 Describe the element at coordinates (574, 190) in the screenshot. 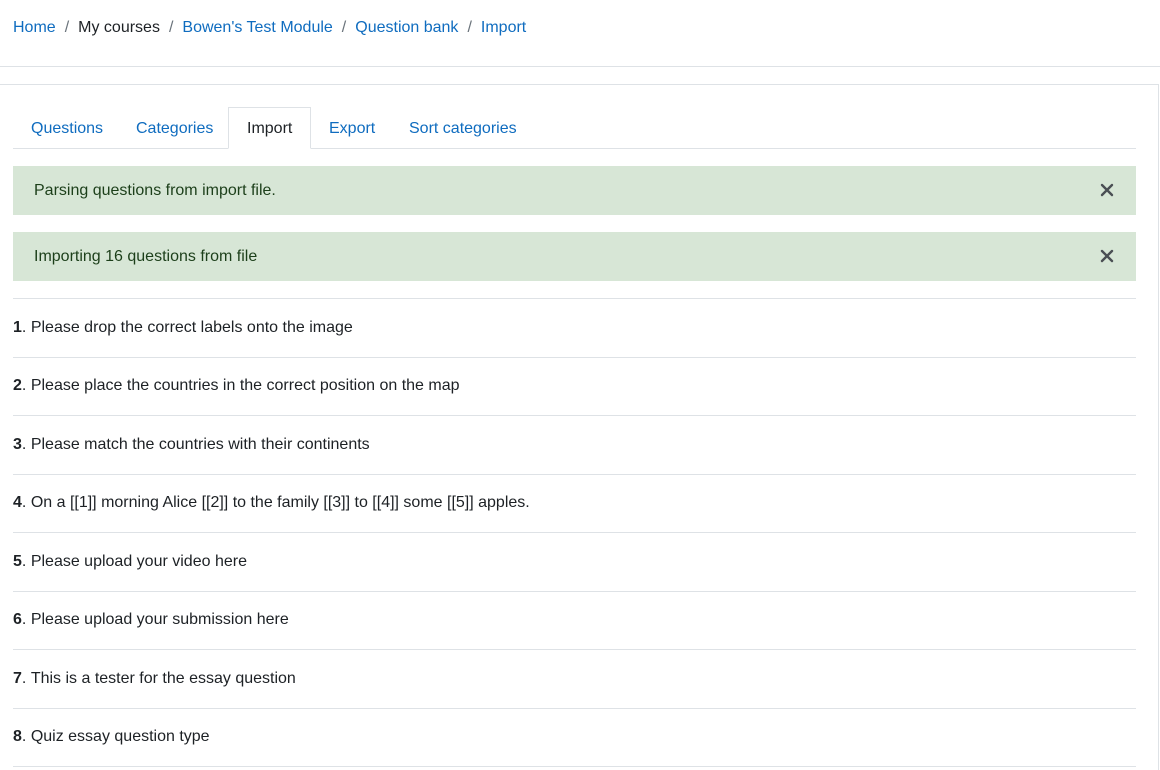

I see `alert-parsing: Parsing questions from import file.` at that location.